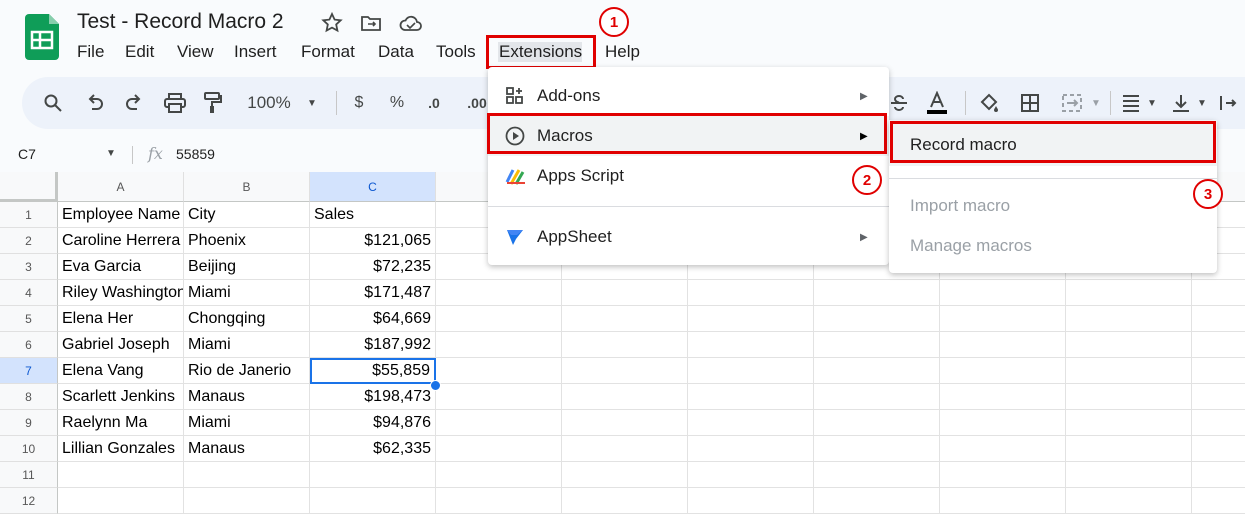  Describe the element at coordinates (477, 103) in the screenshot. I see `increase-decimal-button: .00` at that location.